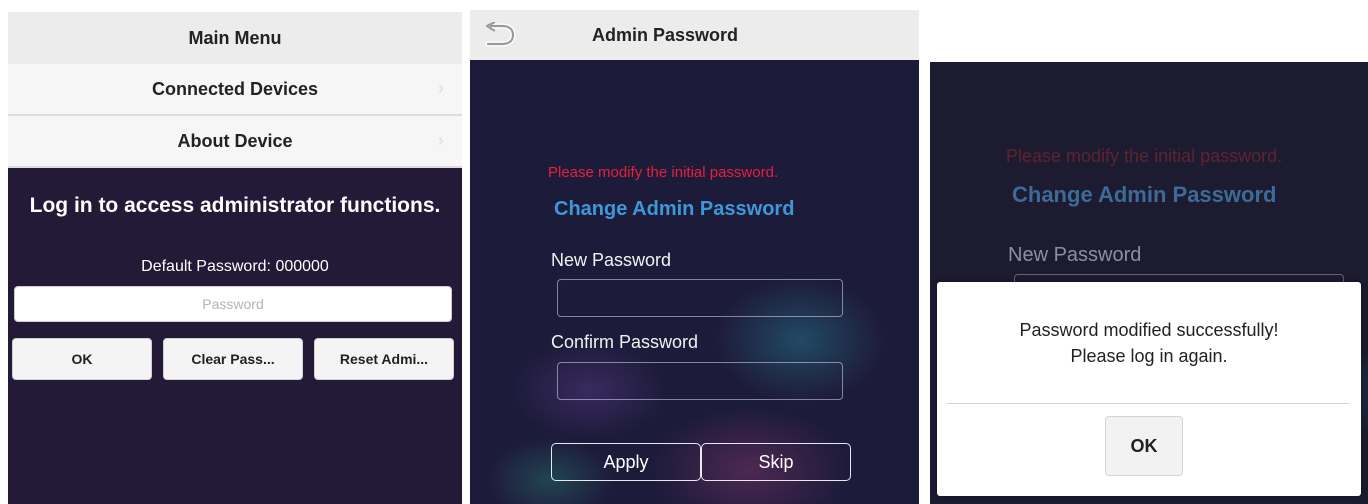 Image resolution: width=1368 pixels, height=504 pixels. I want to click on new-password-field, so click(700, 298).